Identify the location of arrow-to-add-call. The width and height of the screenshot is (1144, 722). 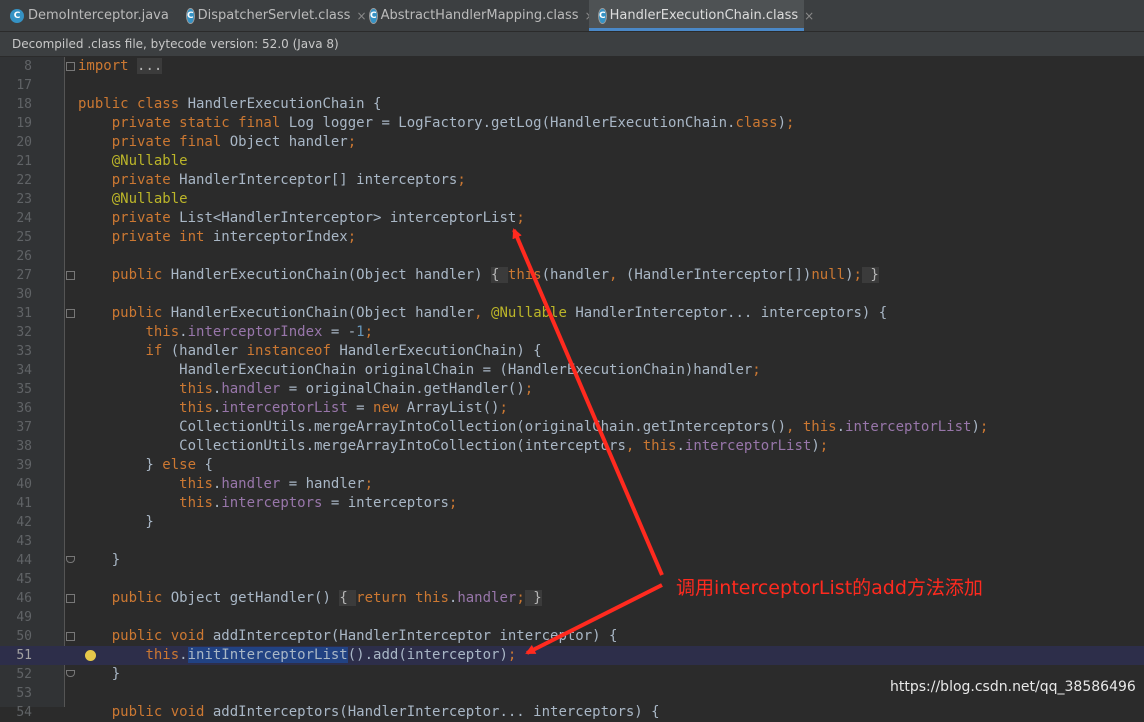
(594, 619).